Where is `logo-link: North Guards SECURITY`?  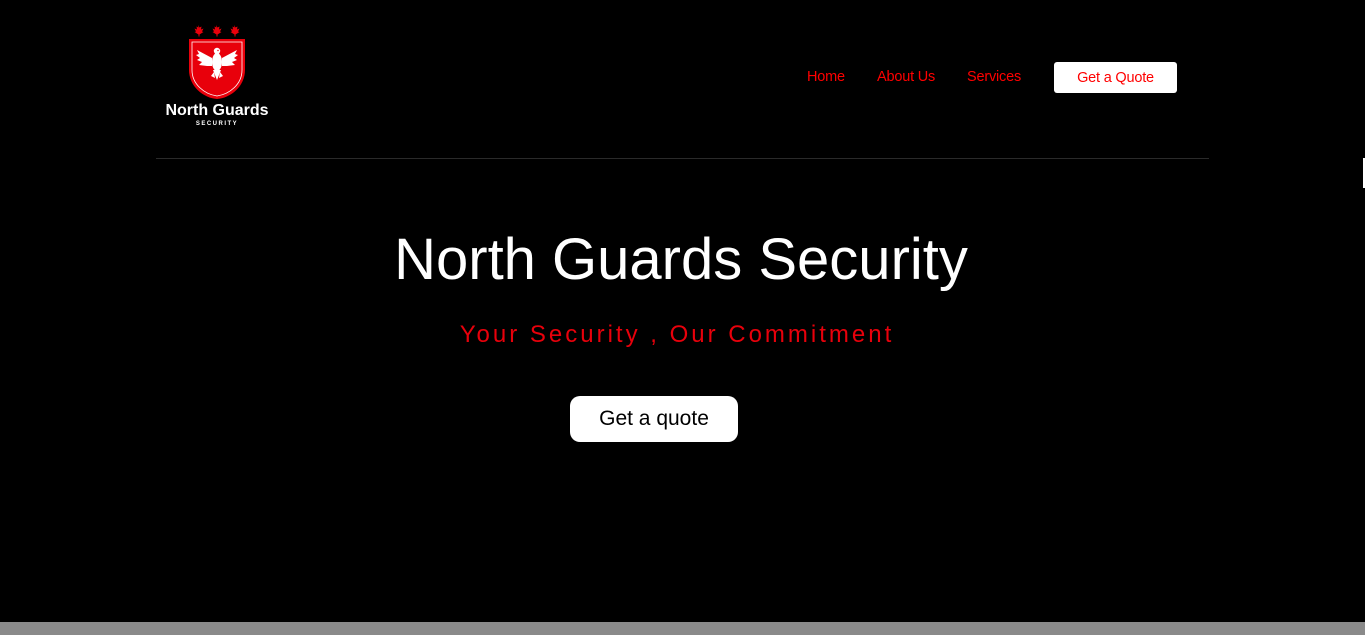
logo-link: North Guards SECURITY is located at coordinates (217, 77).